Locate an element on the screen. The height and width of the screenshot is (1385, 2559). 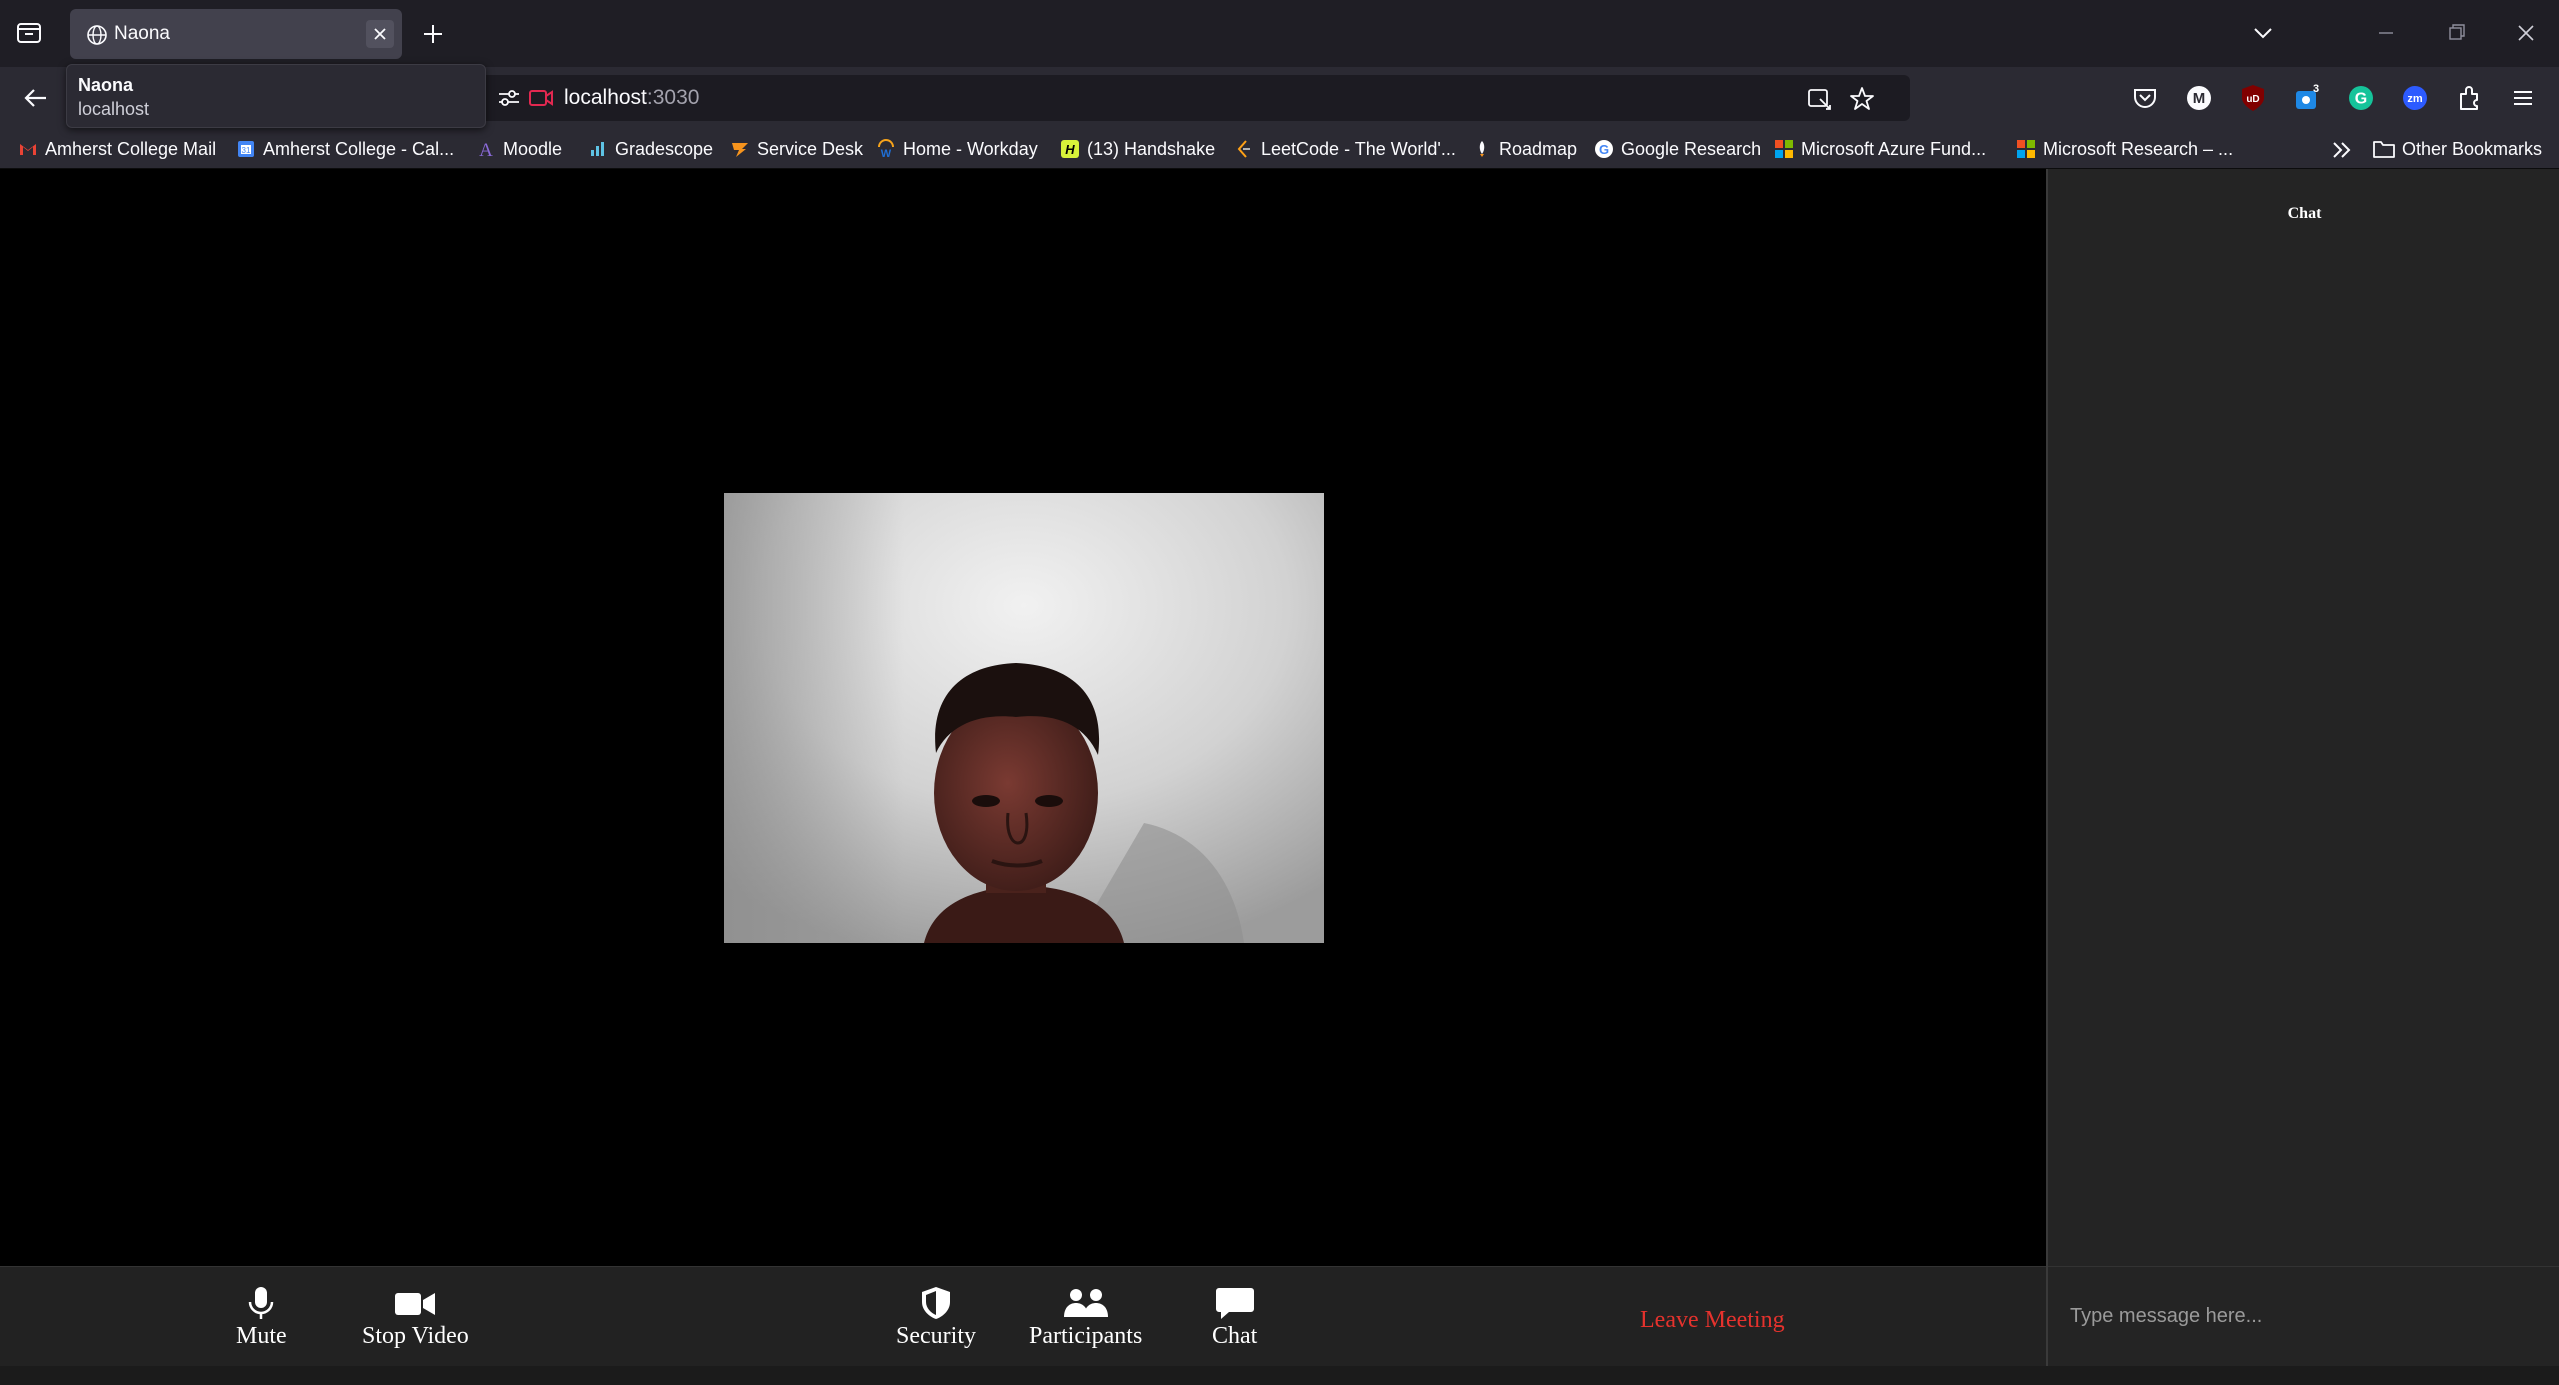
video-camera-icon is located at coordinates (415, 1304).